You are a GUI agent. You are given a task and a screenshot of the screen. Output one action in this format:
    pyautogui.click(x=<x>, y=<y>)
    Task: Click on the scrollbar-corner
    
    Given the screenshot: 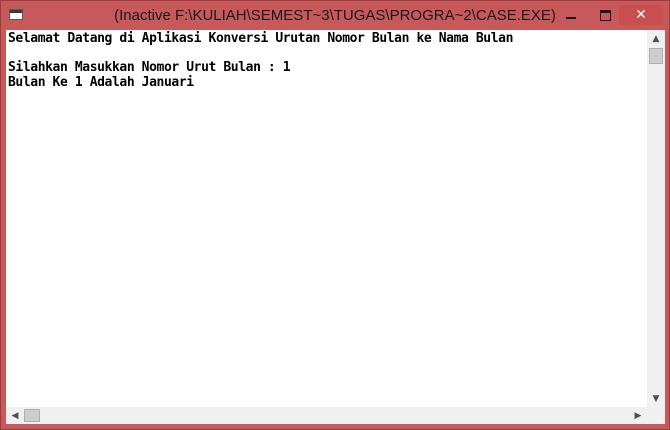 What is the action you would take?
    pyautogui.click(x=656, y=415)
    